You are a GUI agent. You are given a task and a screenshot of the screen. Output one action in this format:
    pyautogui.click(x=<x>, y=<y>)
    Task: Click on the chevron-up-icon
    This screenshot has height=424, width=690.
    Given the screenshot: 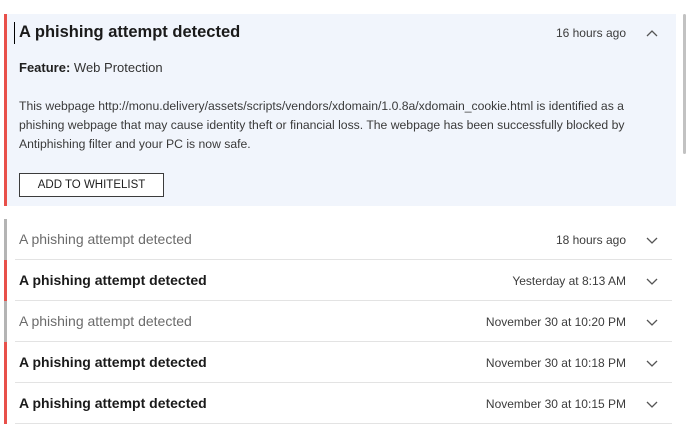 What is the action you would take?
    pyautogui.click(x=652, y=33)
    